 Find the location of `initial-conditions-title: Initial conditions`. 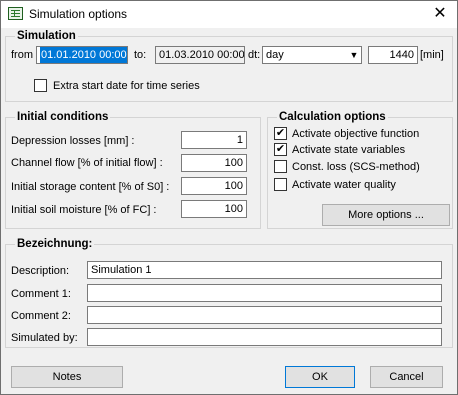

initial-conditions-title: Initial conditions is located at coordinates (63, 117).